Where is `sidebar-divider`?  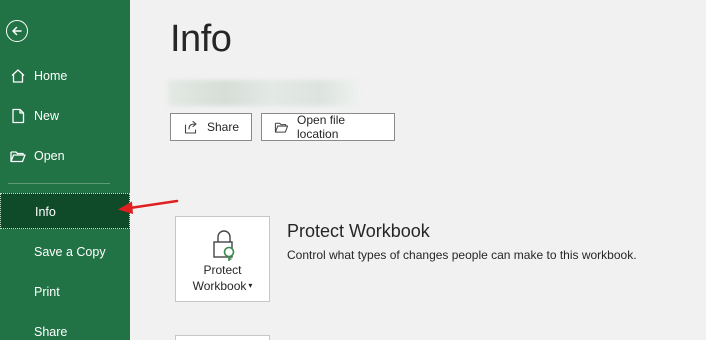 sidebar-divider is located at coordinates (59, 183).